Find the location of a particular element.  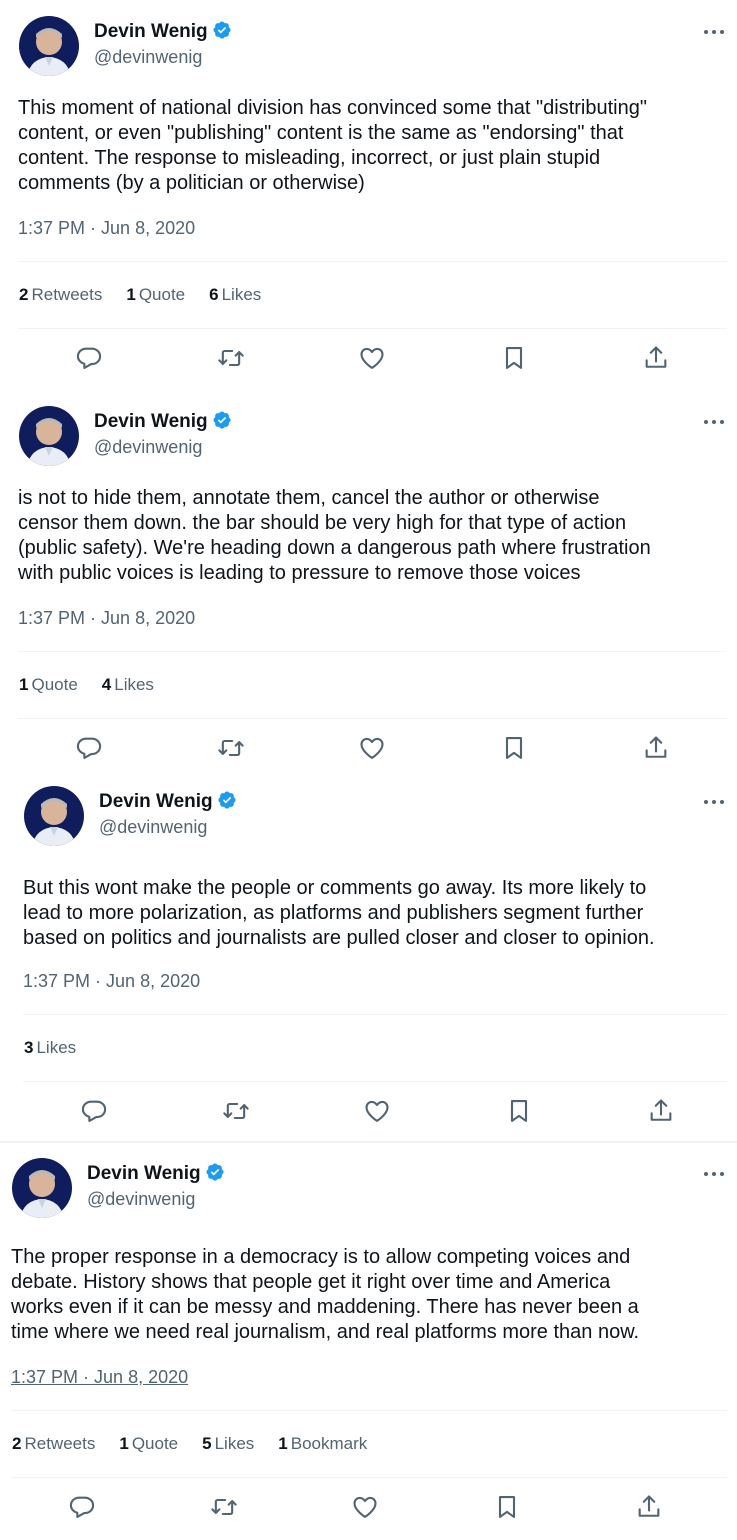

stat-count: 4 is located at coordinates (106, 684).